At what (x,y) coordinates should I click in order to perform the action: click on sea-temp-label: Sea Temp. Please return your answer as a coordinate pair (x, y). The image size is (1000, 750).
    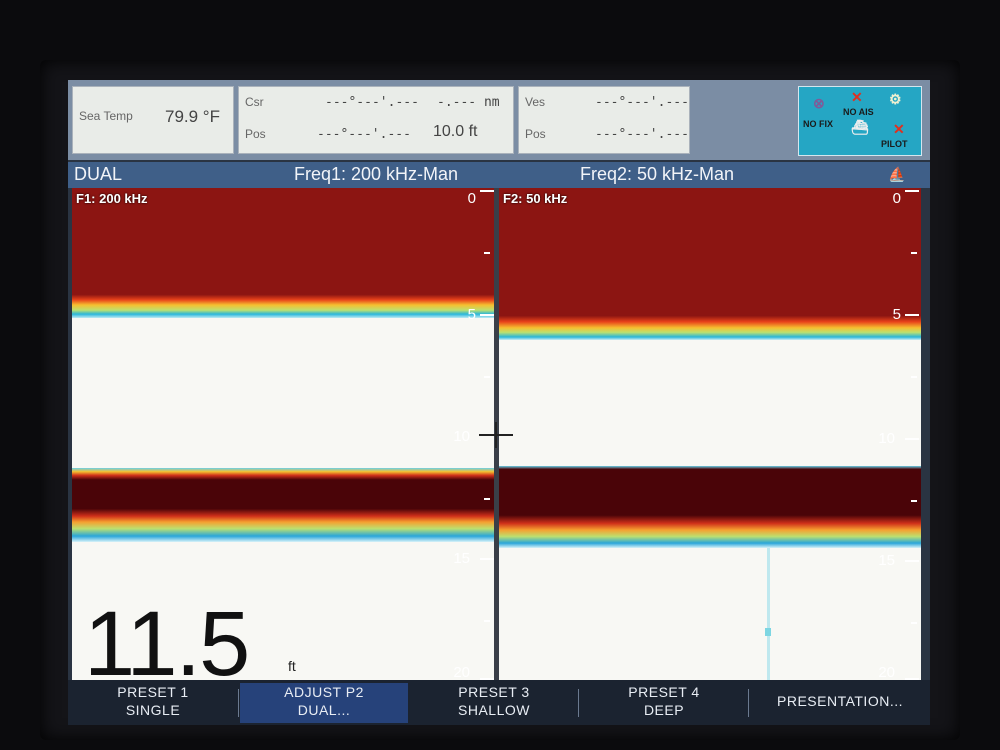
    Looking at the image, I should click on (106, 116).